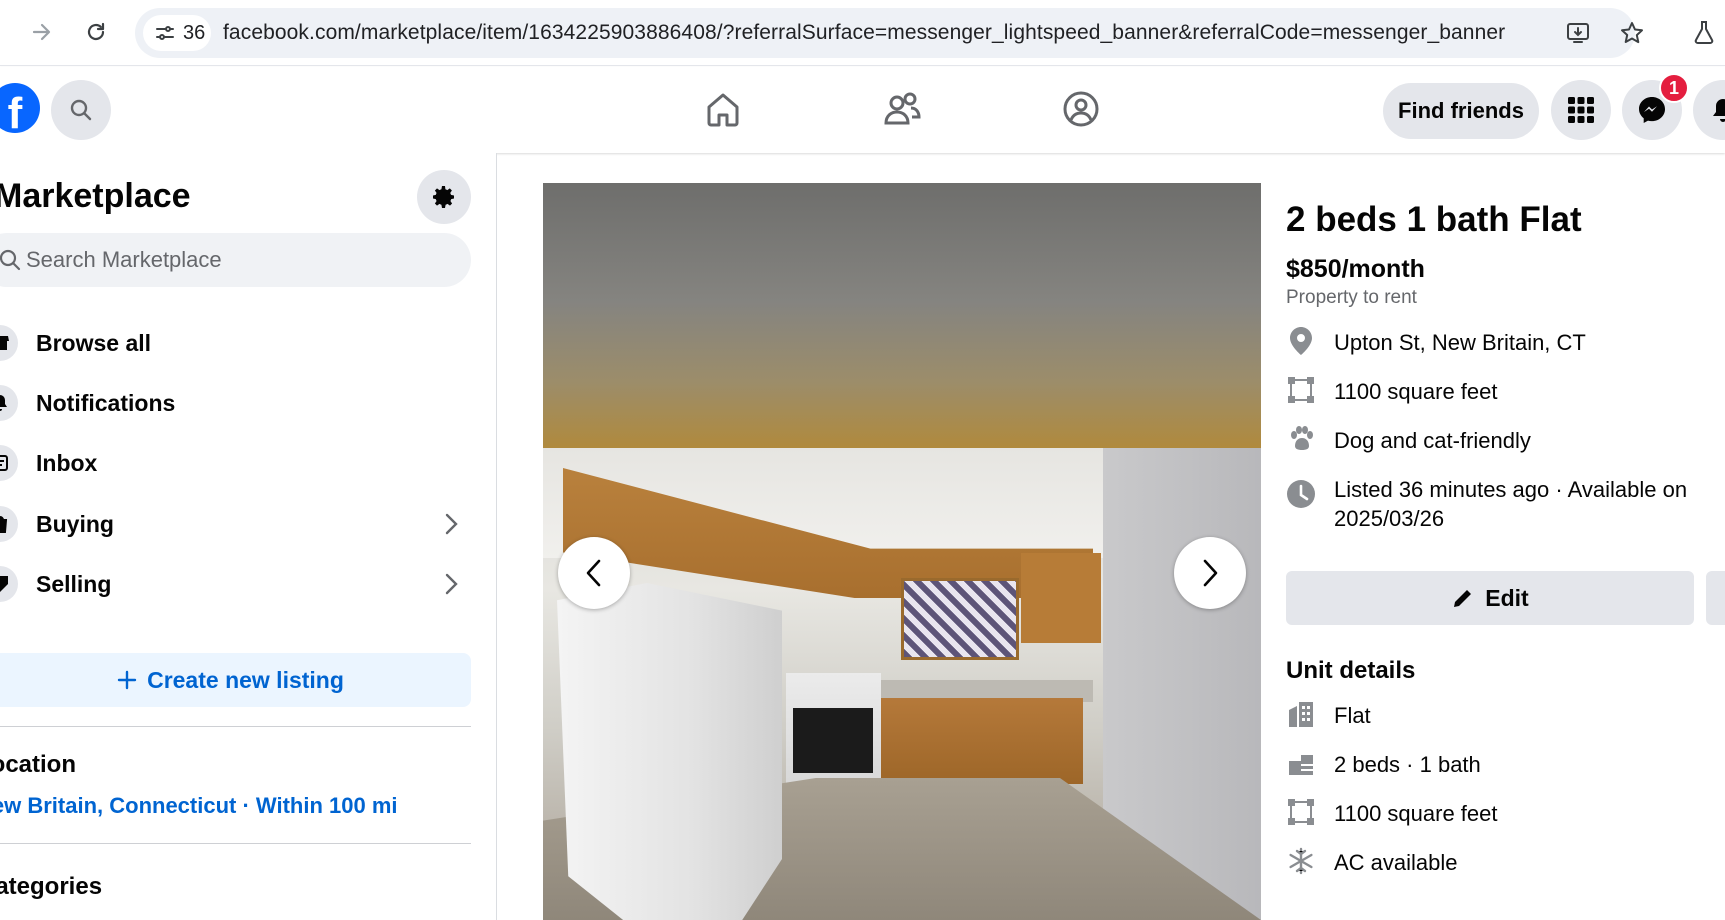 This screenshot has height=920, width=1725. Describe the element at coordinates (9, 463) in the screenshot. I see `inbox-icon` at that location.